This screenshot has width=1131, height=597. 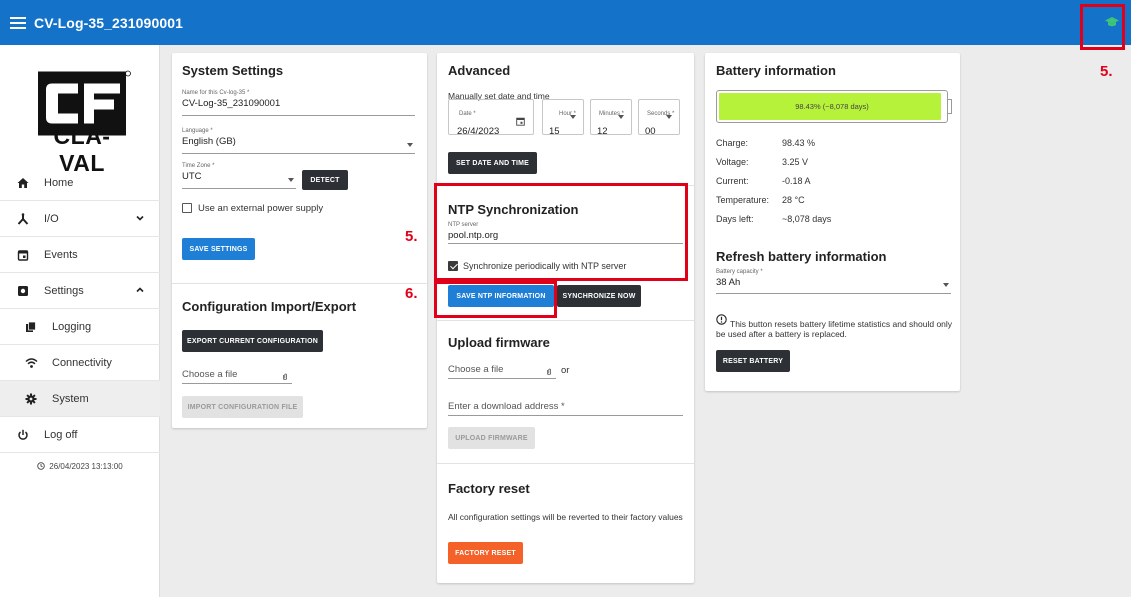 What do you see at coordinates (298, 141) in the screenshot?
I see `language-select: Language * English (GB)` at bounding box center [298, 141].